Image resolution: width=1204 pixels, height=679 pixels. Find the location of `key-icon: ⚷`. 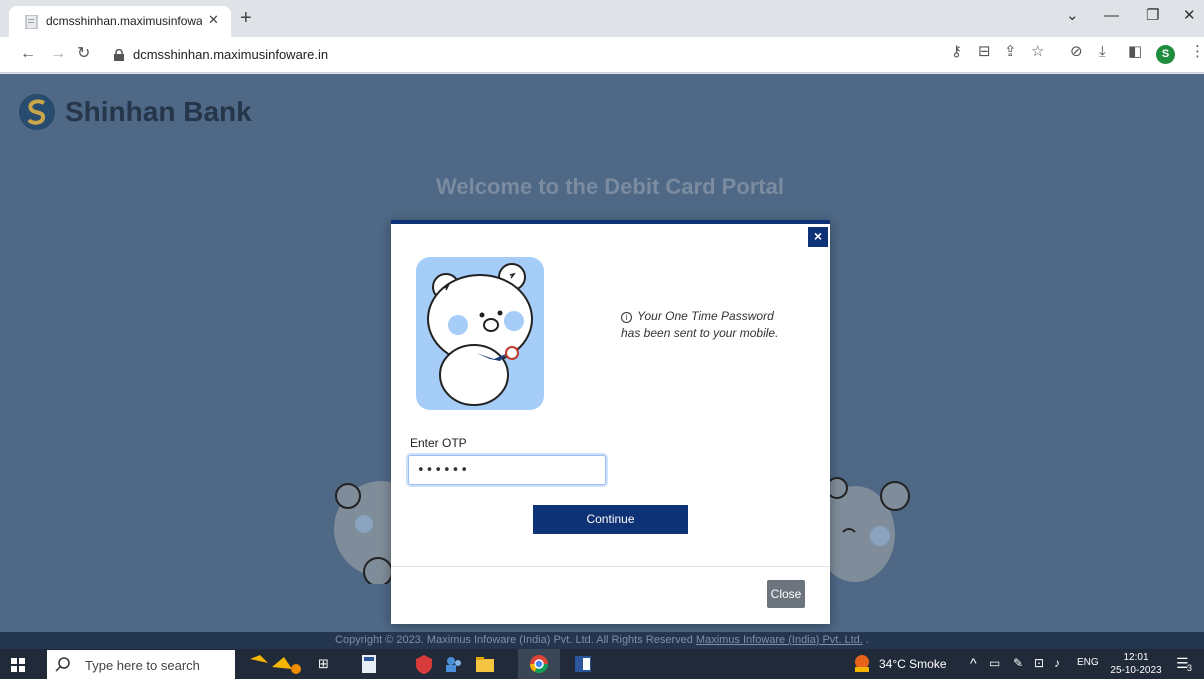

key-icon: ⚷ is located at coordinates (956, 52).